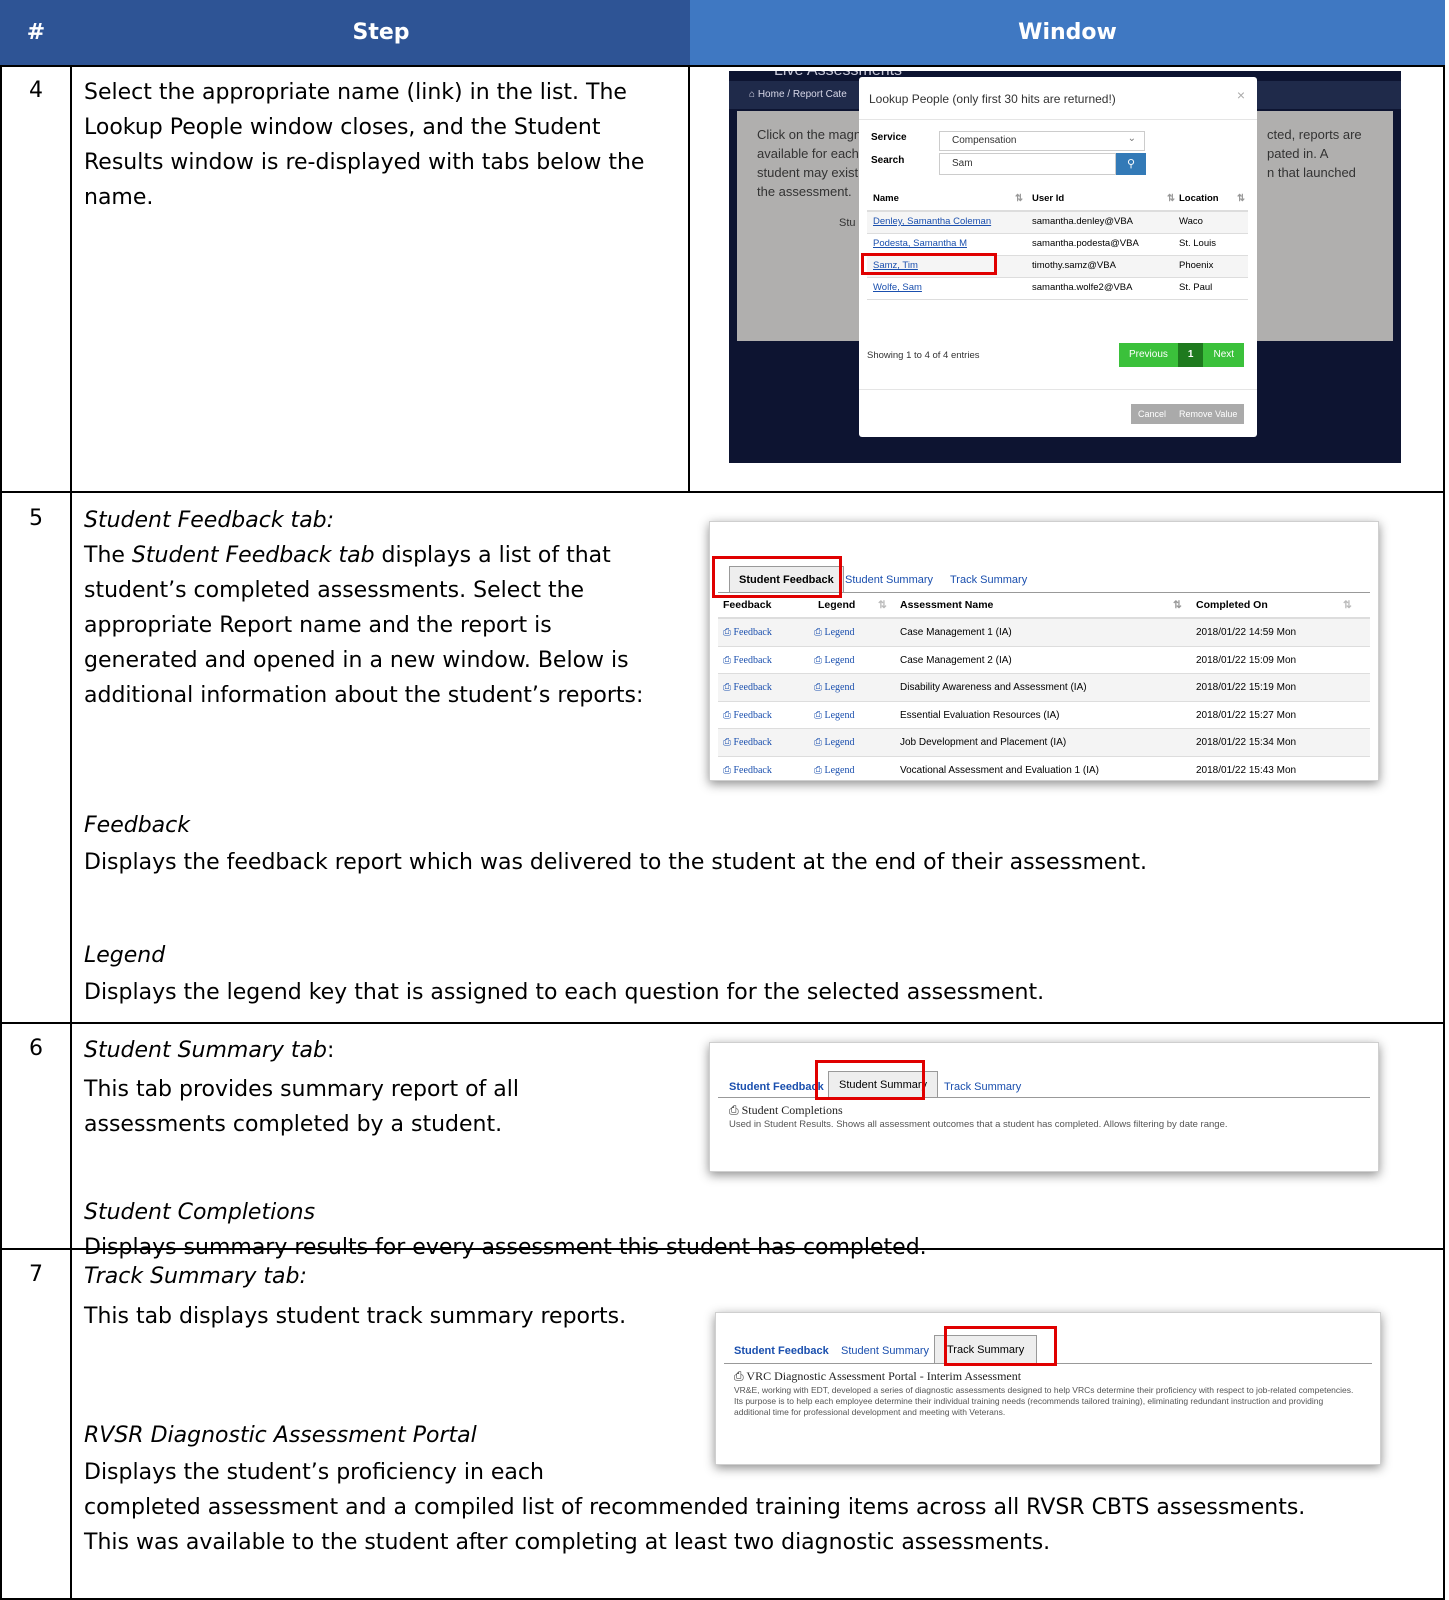 The width and height of the screenshot is (1449, 1600). Describe the element at coordinates (888, 160) in the screenshot. I see `search-label: Search` at that location.